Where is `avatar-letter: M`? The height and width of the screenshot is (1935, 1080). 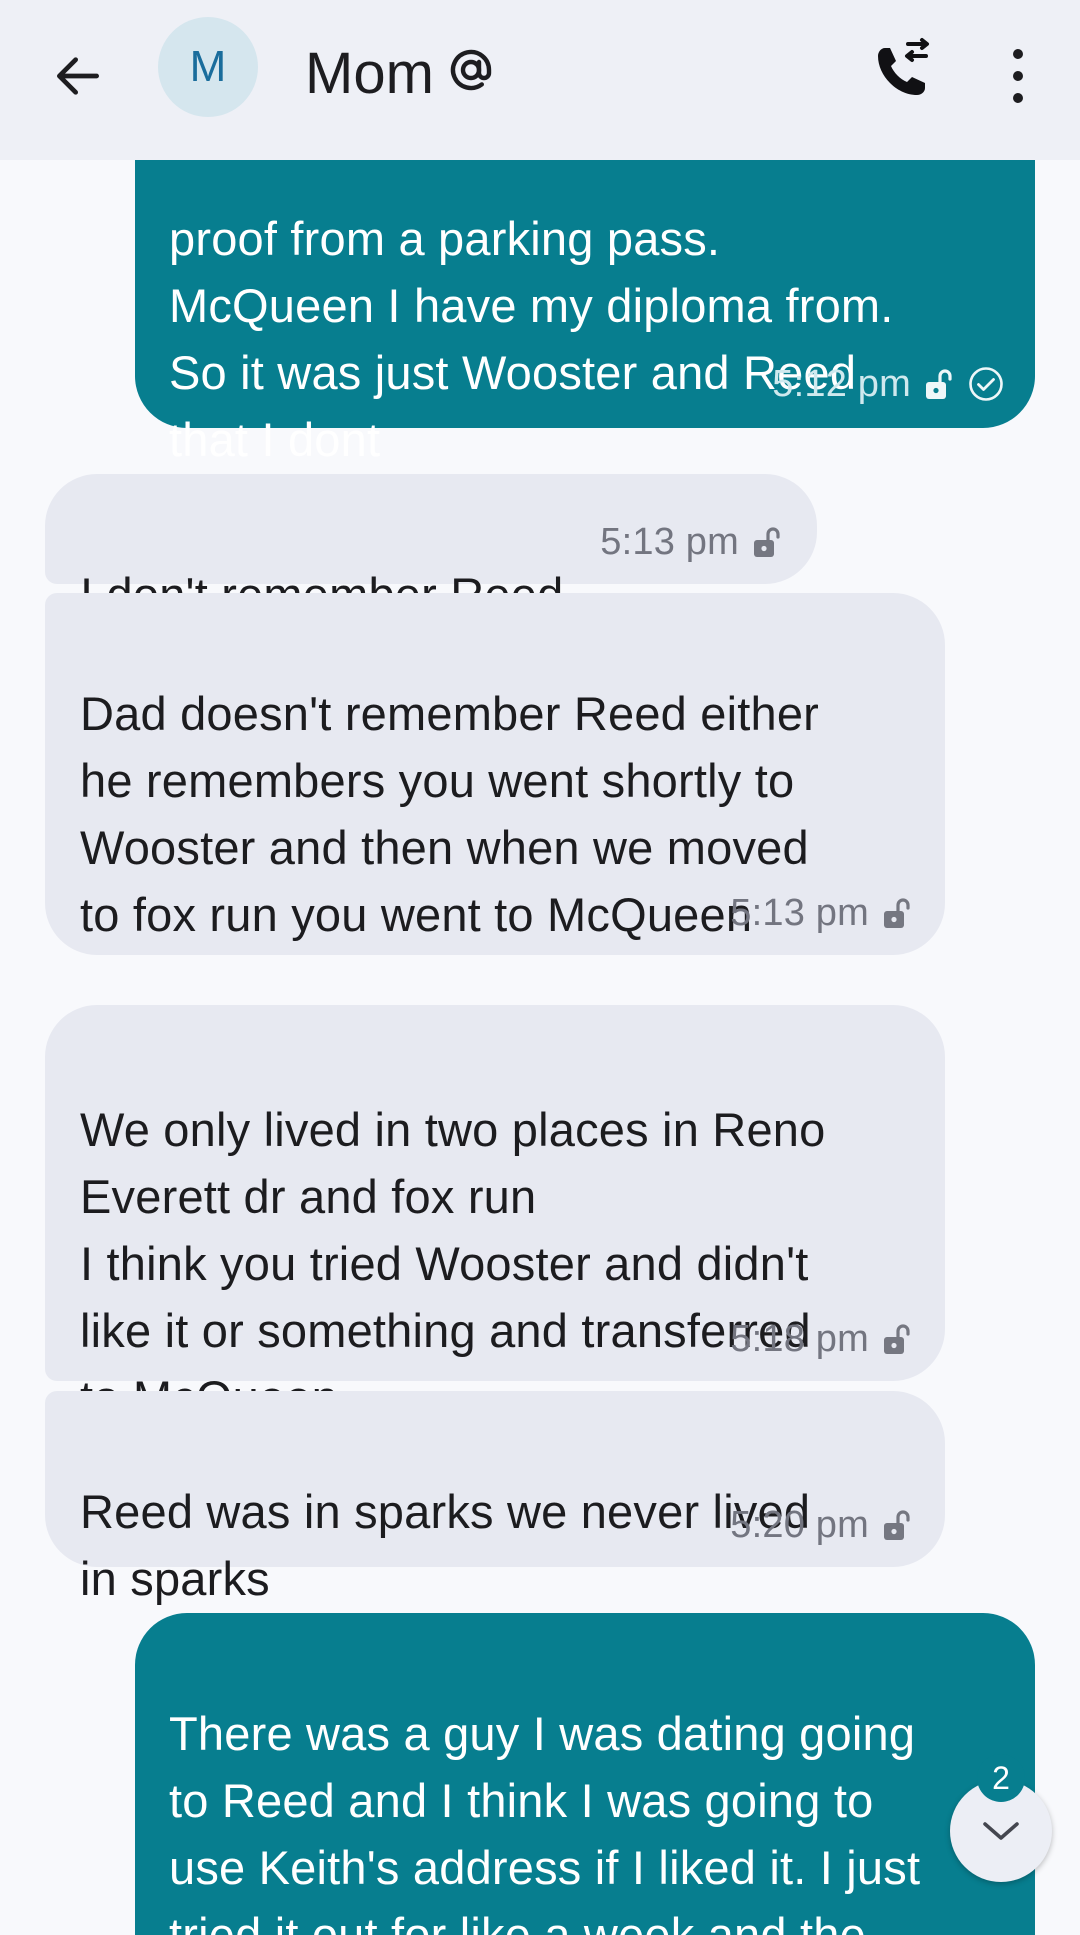 avatar-letter: M is located at coordinates (208, 66).